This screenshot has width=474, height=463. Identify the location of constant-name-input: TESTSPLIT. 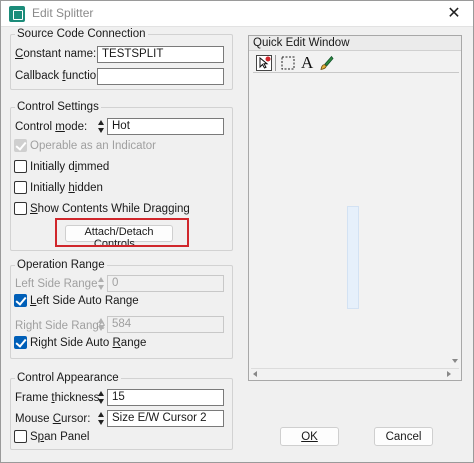
(160, 54).